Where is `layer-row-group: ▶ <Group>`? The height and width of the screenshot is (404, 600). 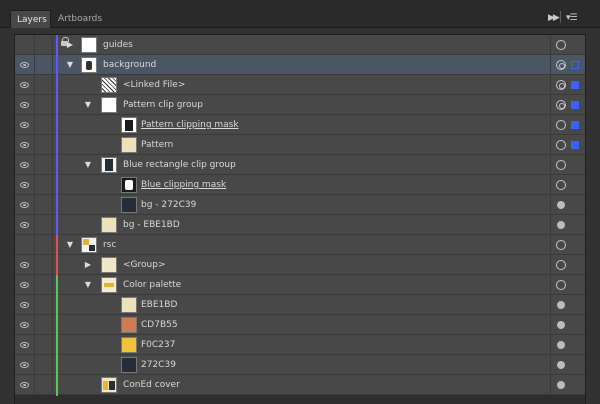 layer-row-group: ▶ <Group> is located at coordinates (300, 265).